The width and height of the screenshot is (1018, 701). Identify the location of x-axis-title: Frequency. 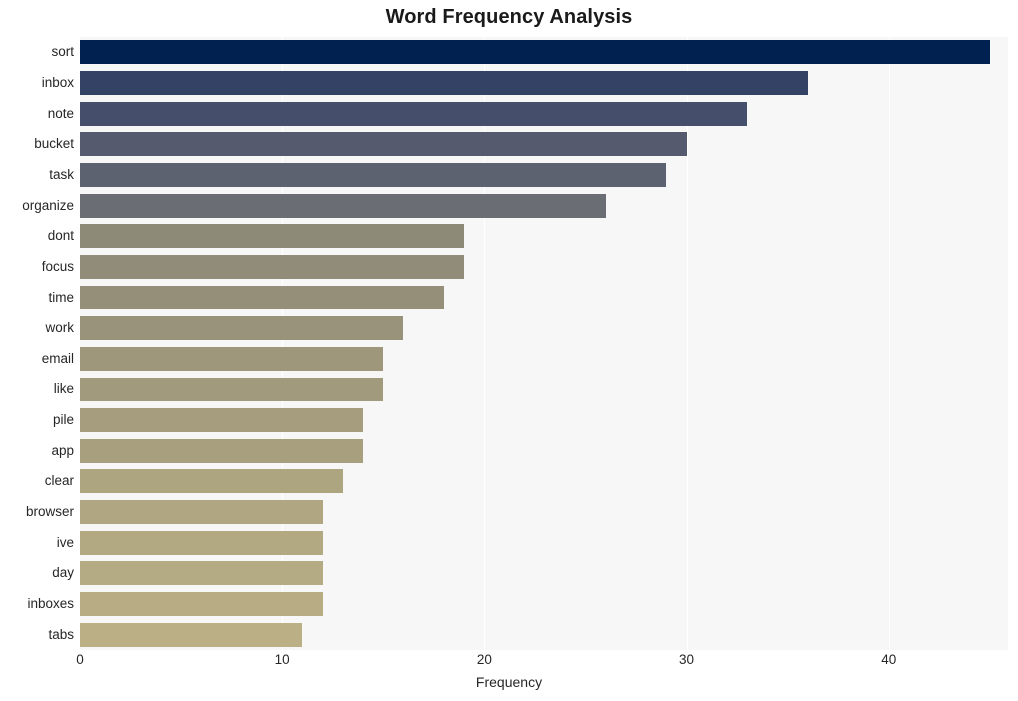
(509, 682).